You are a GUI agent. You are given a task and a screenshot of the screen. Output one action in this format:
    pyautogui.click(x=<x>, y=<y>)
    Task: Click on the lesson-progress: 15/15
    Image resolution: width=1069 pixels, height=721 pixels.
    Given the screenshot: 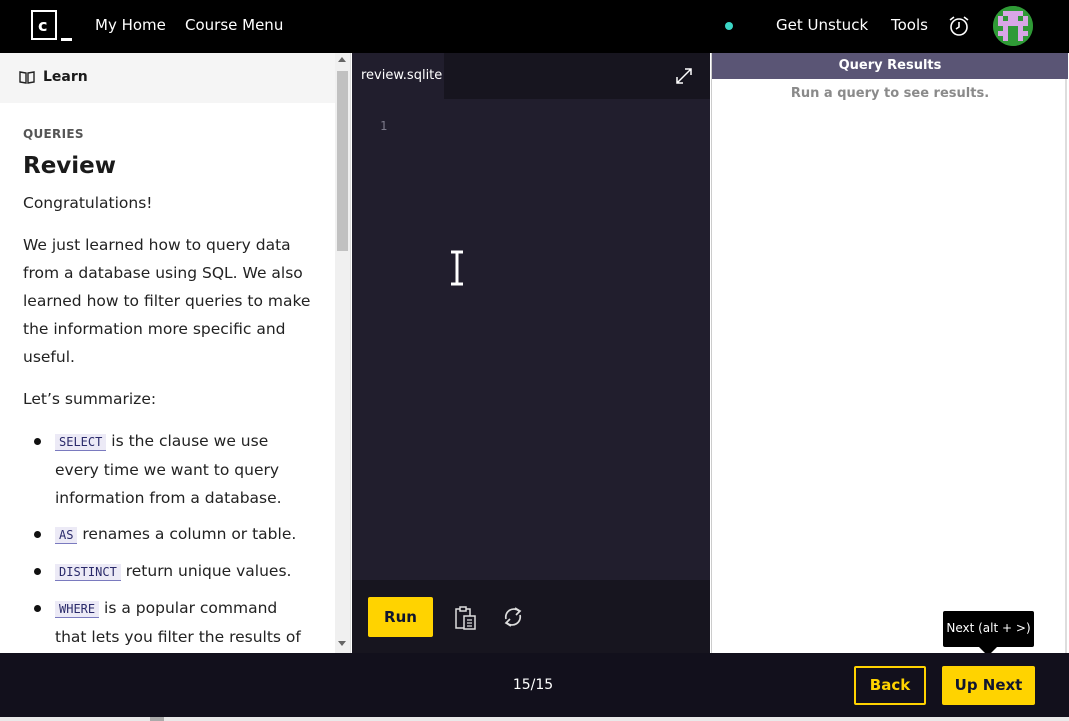 What is the action you would take?
    pyautogui.click(x=533, y=685)
    